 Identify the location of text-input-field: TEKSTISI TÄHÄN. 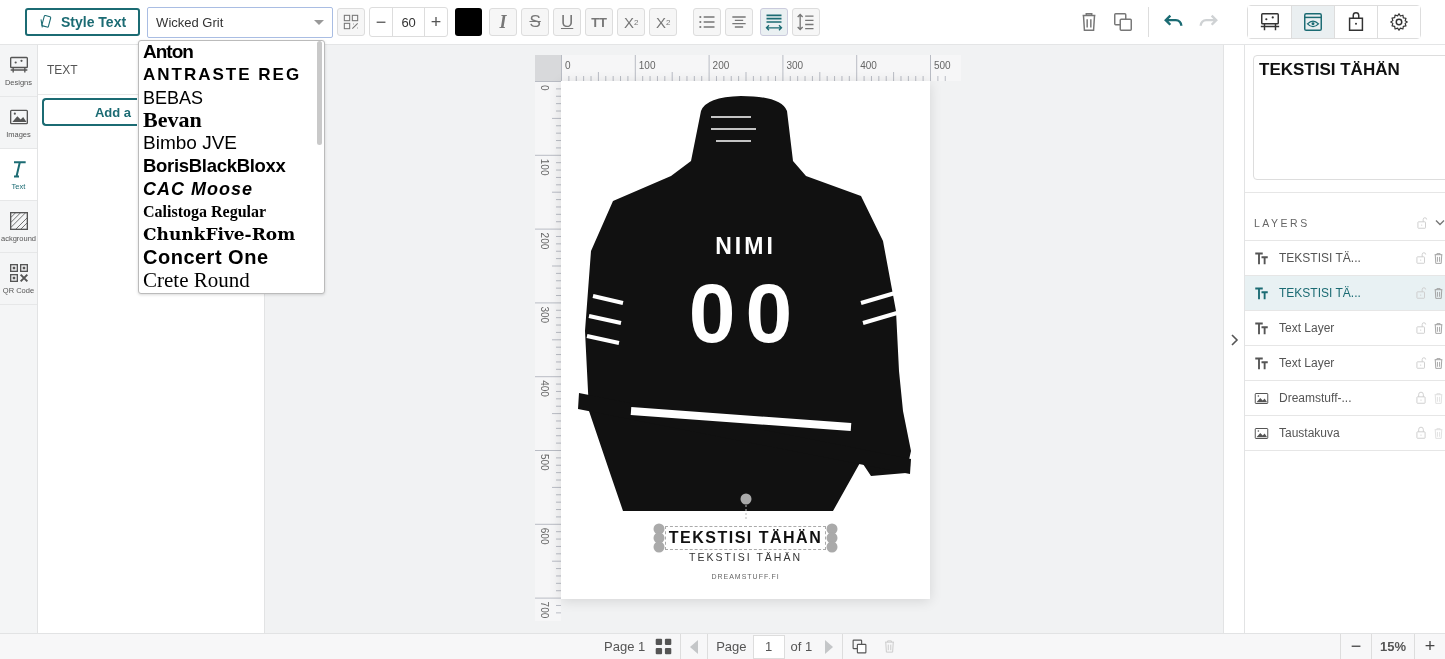
(1349, 117).